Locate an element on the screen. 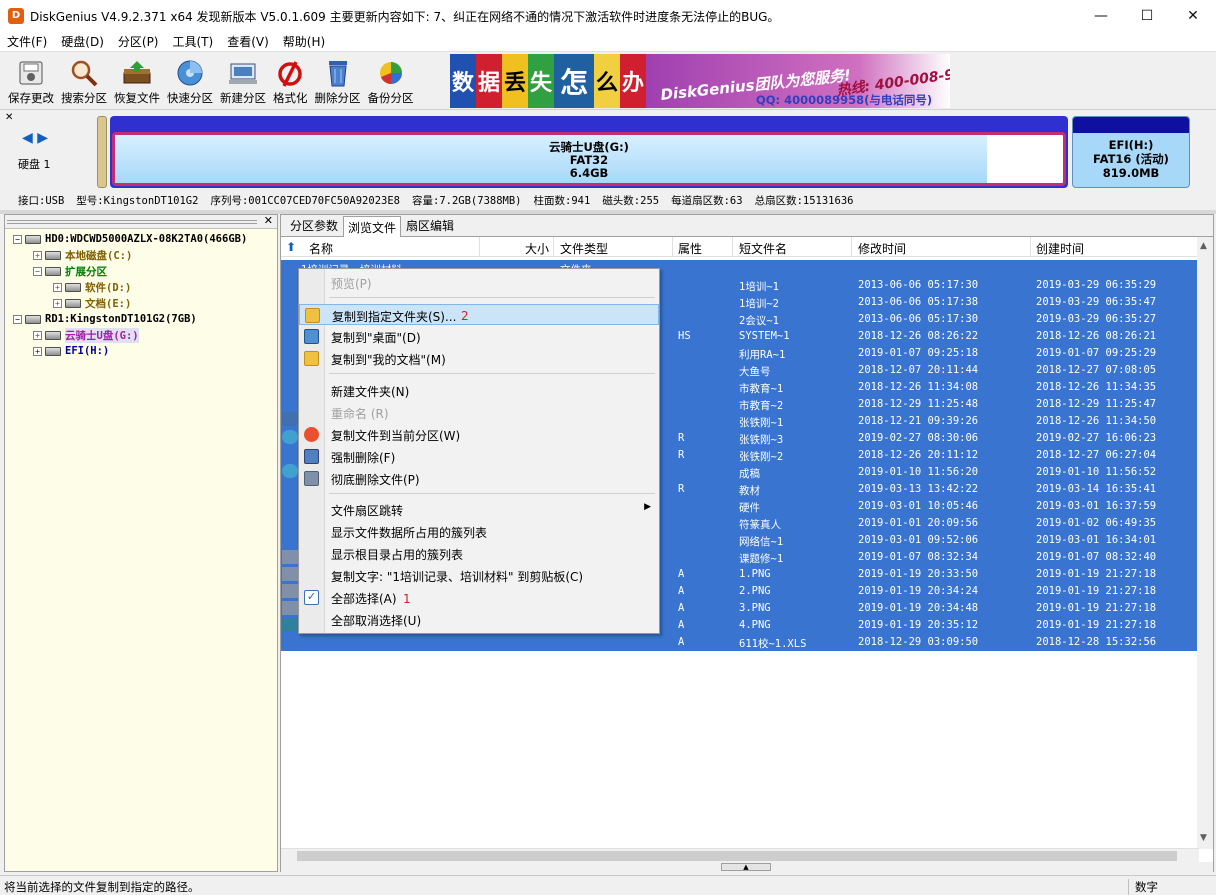 The image size is (1216, 895). tree-item-c: + 本地磁盘(C:) is located at coordinates (82, 255).